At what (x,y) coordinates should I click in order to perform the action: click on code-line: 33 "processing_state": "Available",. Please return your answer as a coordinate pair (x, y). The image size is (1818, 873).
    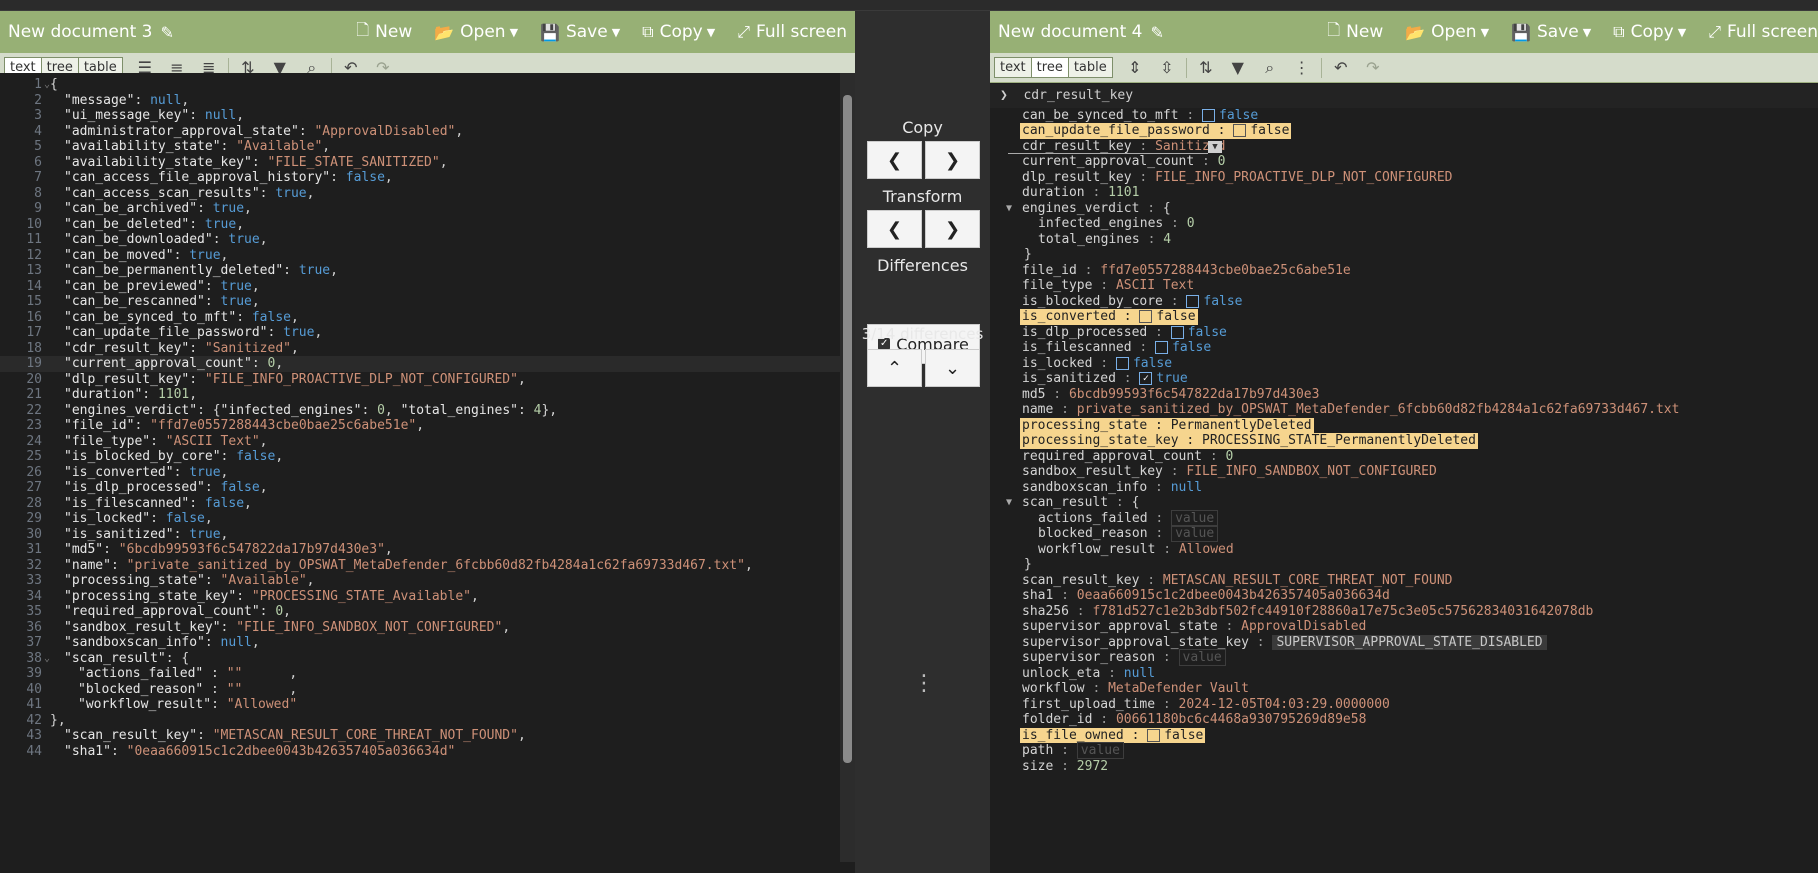
    Looking at the image, I should click on (420, 581).